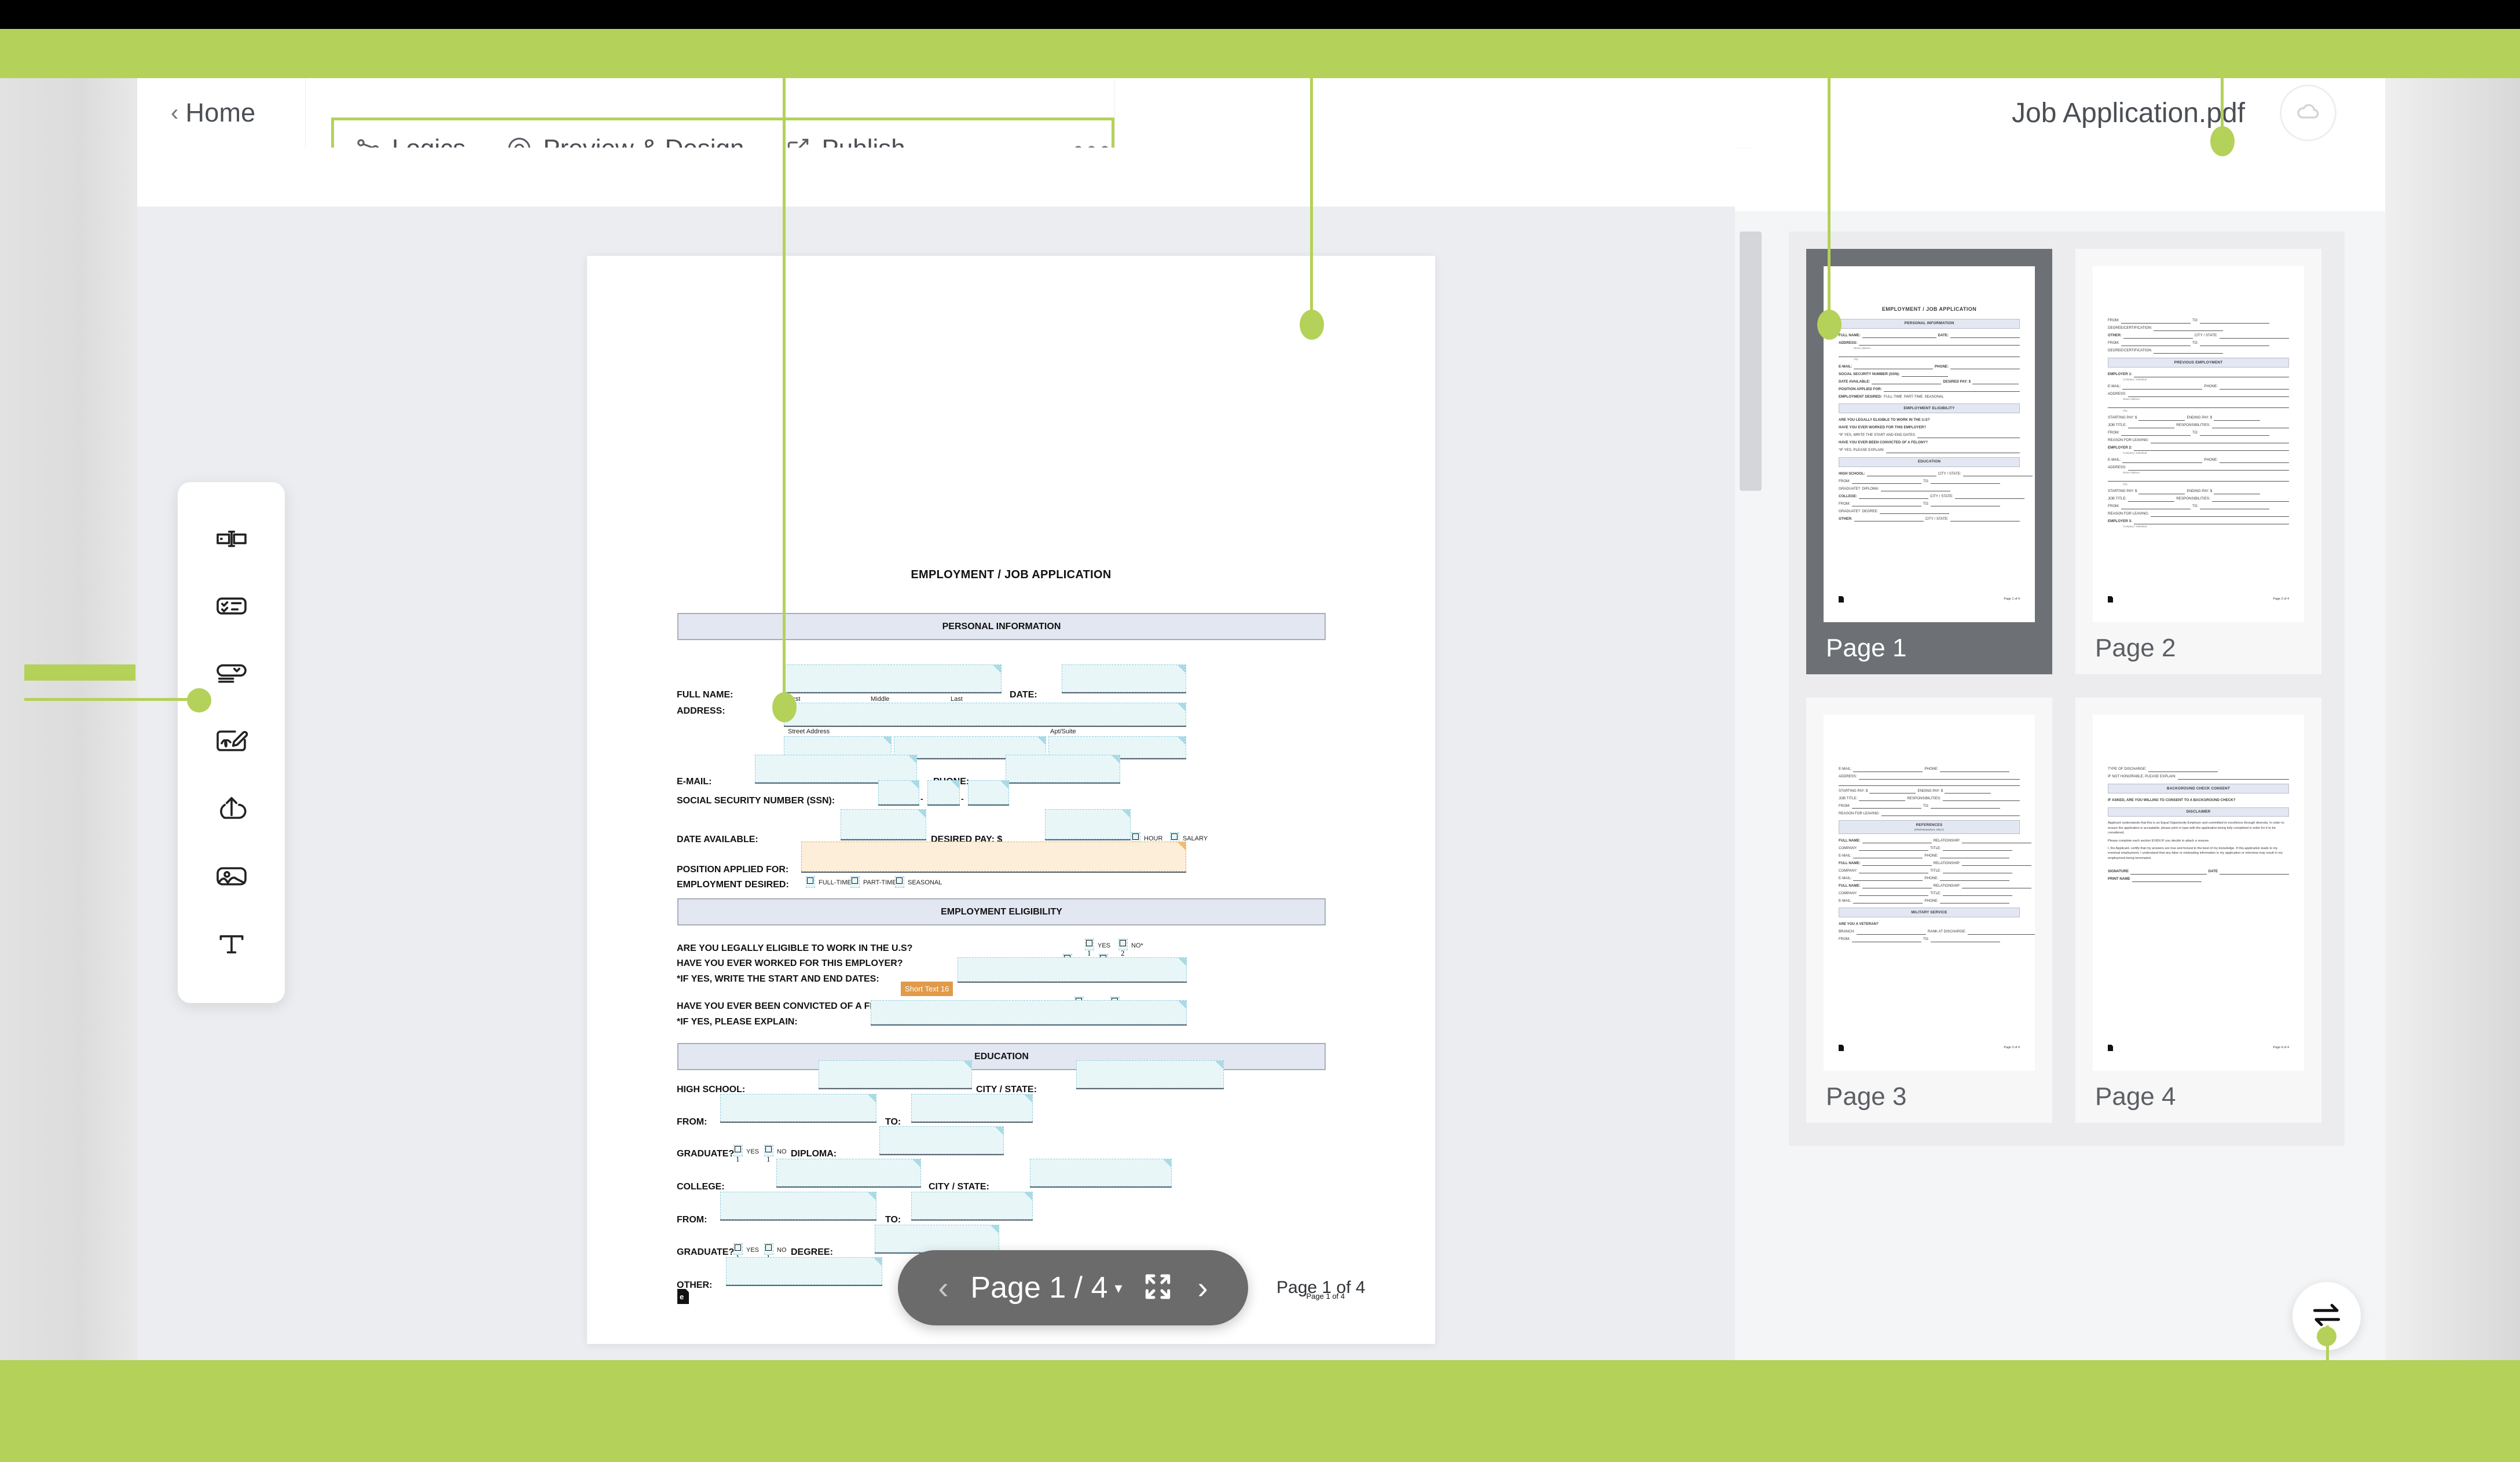 The width and height of the screenshot is (2520, 1462). Describe the element at coordinates (1101, 1173) in the screenshot. I see `field-college-city-state` at that location.